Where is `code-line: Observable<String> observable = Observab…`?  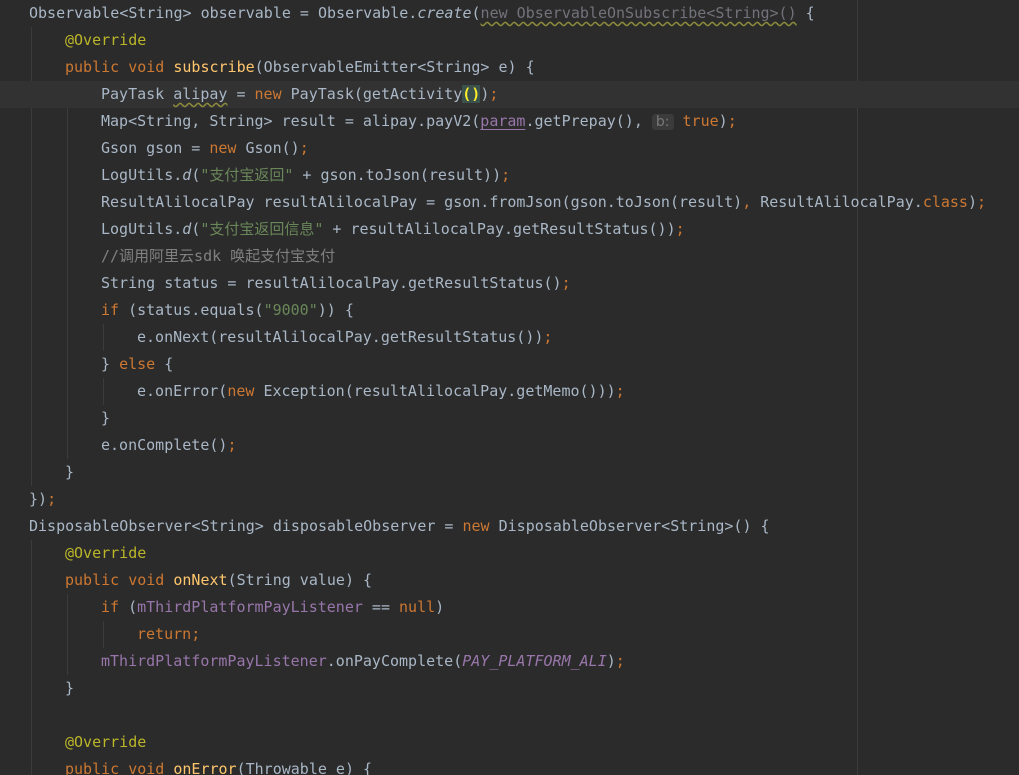
code-line: Observable<String> observable = Observab… is located at coordinates (407, 13).